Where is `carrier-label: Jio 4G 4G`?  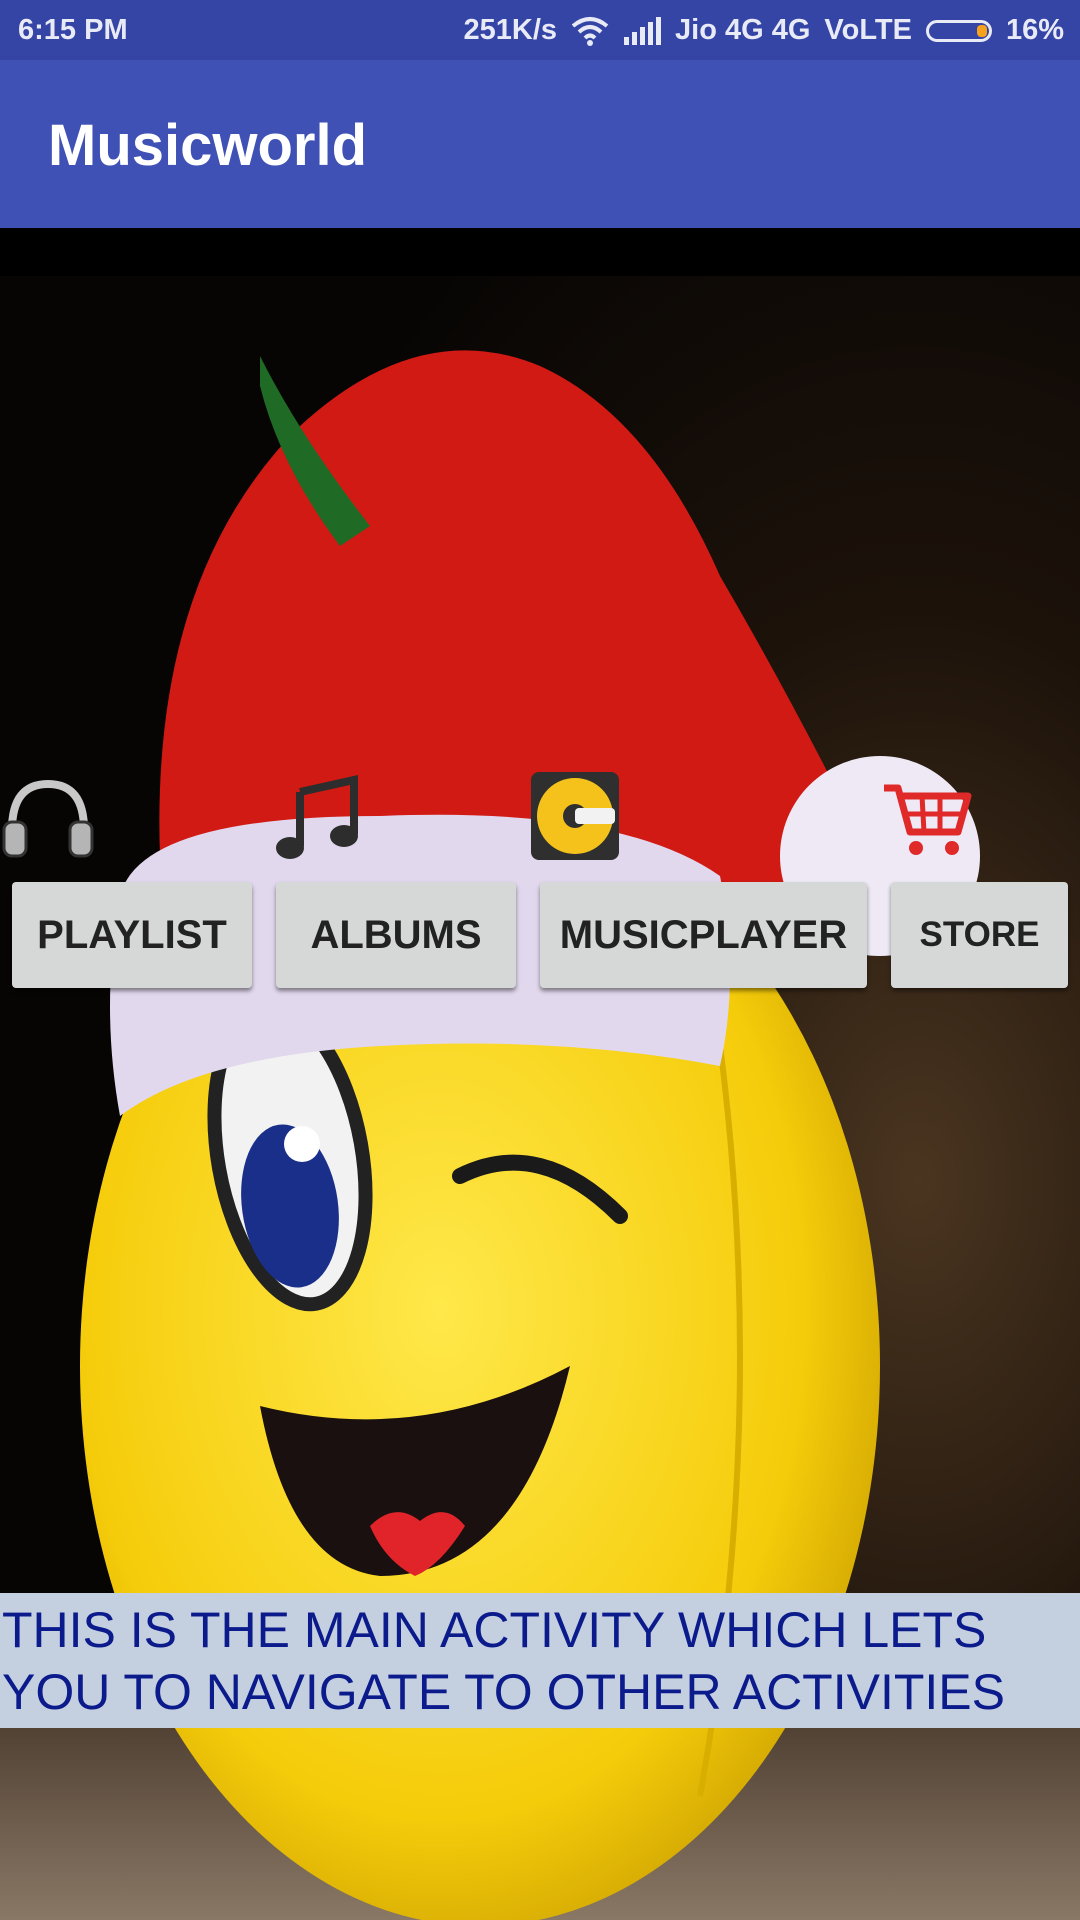
carrier-label: Jio 4G 4G is located at coordinates (743, 30).